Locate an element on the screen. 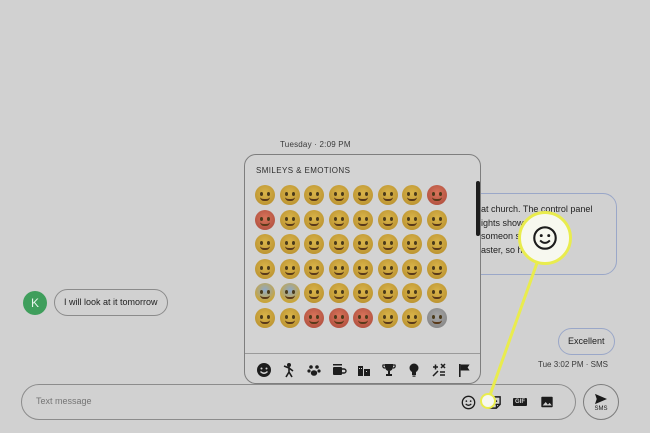  emoji-magnified-icon is located at coordinates (545, 238).